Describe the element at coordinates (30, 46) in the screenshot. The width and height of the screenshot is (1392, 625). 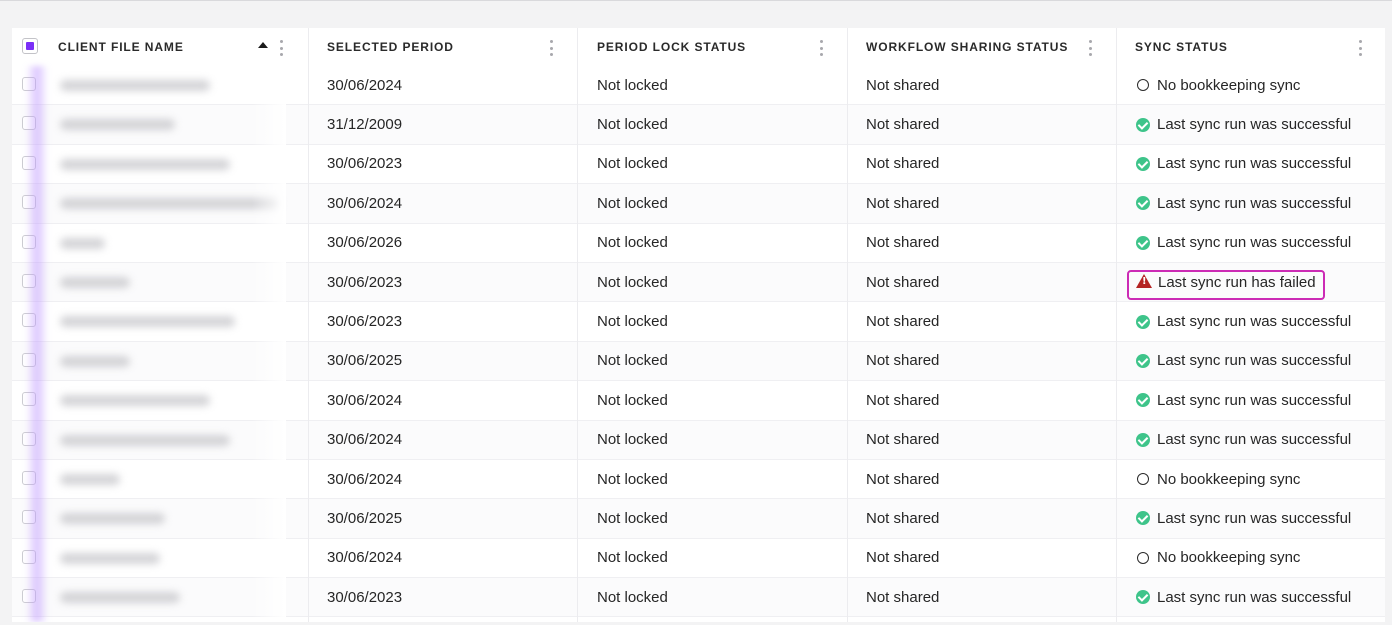
I see `select-all-checkbox` at that location.